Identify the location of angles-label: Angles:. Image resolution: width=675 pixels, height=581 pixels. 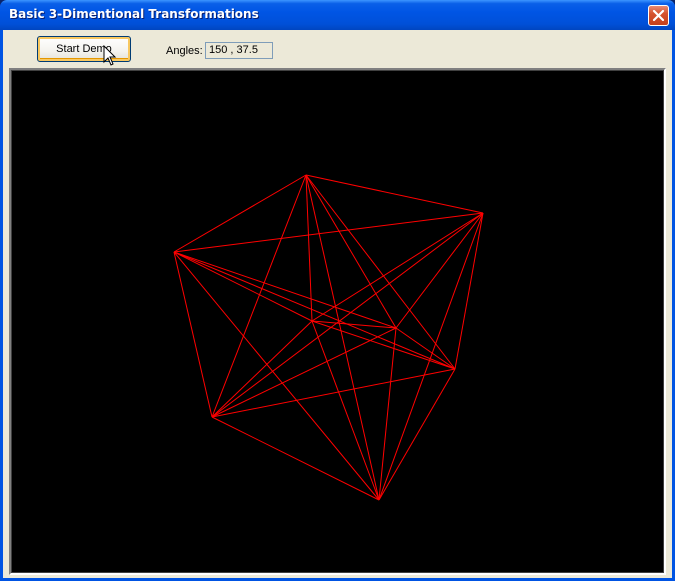
(184, 51).